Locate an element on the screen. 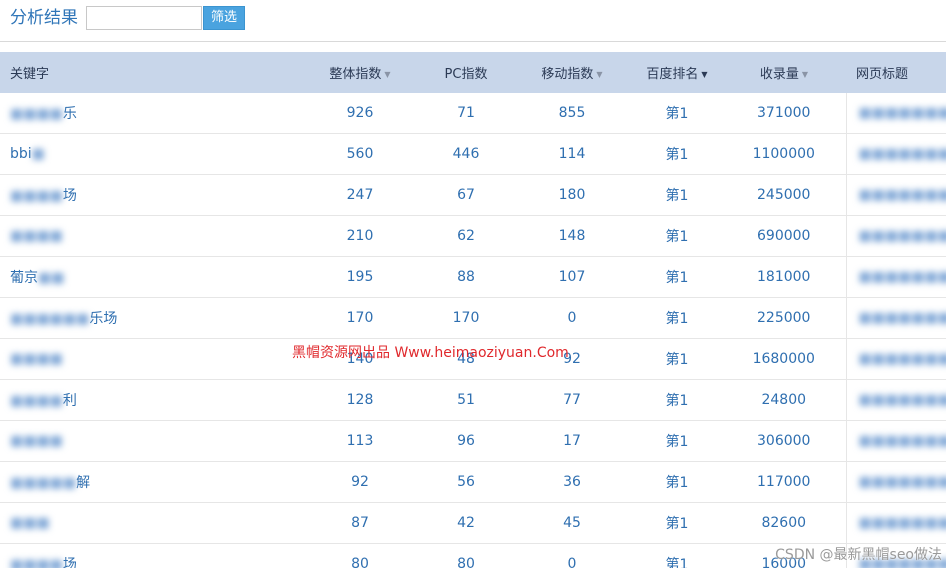 This screenshot has height=568, width=946. indexed-count-cell: 117000 is located at coordinates (784, 482).